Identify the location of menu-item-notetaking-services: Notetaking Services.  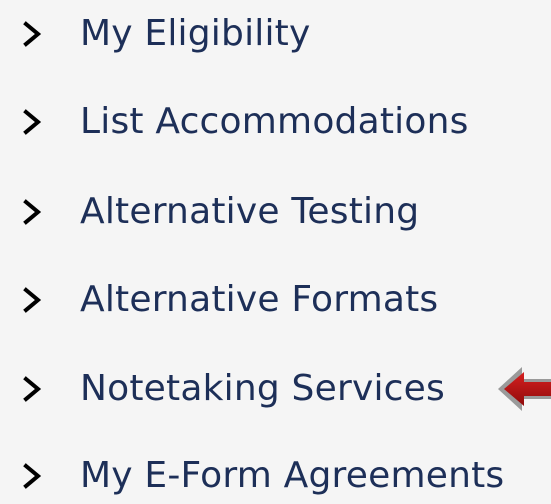
(275, 389).